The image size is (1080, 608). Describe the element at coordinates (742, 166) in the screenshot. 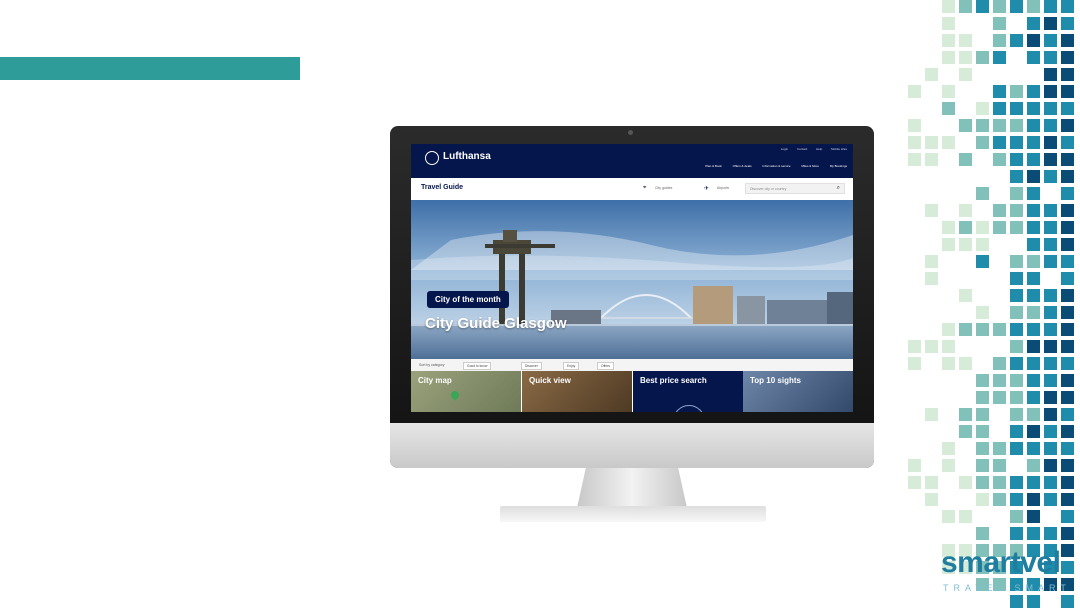

I see `nav-offers: Offers & deals` at that location.